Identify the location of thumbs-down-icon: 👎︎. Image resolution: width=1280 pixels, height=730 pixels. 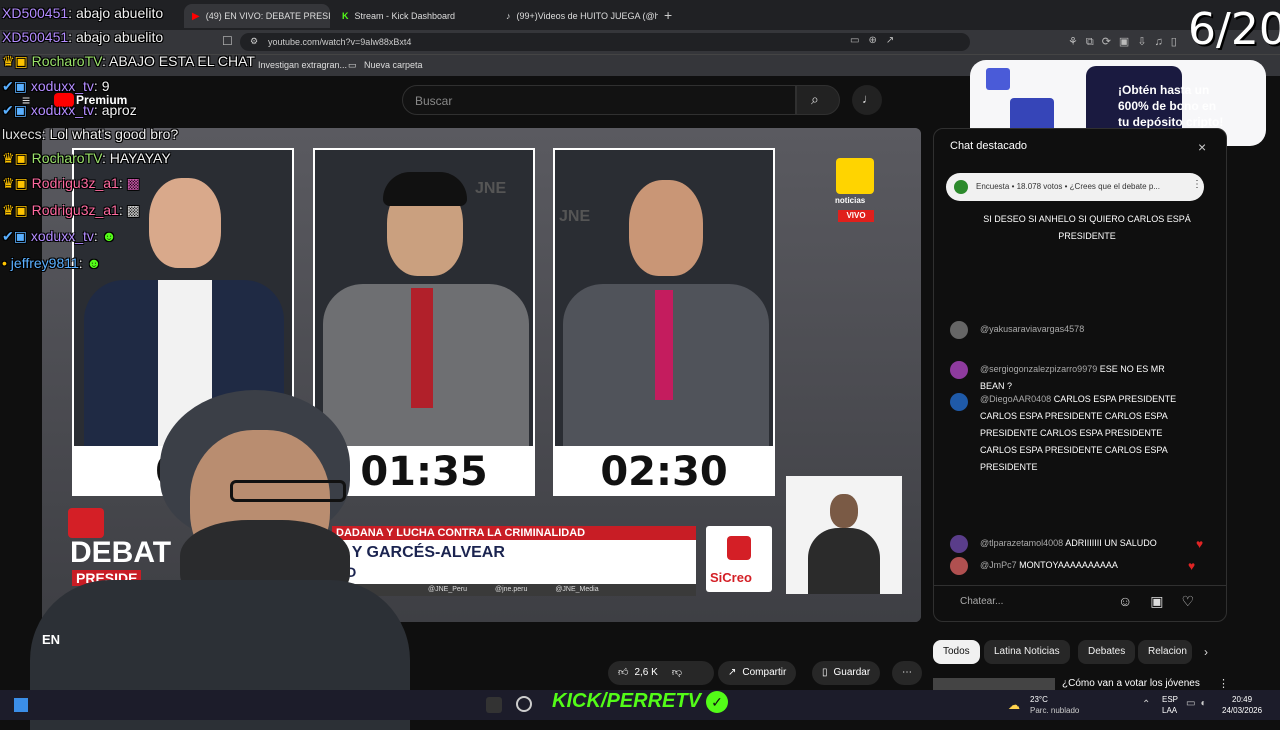
(677, 673).